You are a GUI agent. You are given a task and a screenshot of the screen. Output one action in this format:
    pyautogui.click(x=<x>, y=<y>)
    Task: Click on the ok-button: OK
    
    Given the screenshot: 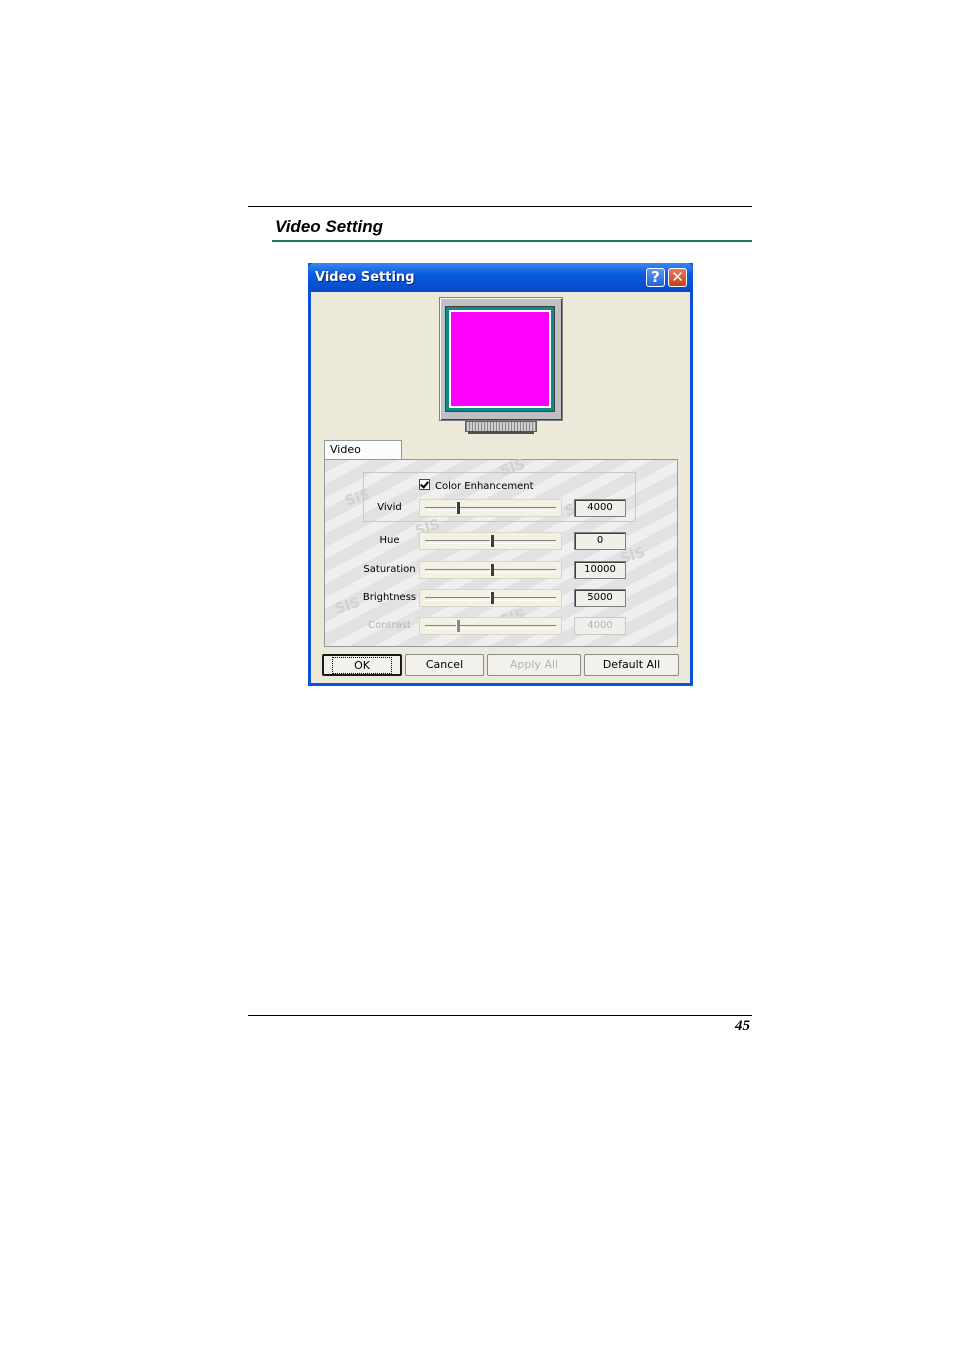 What is the action you would take?
    pyautogui.click(x=362, y=665)
    